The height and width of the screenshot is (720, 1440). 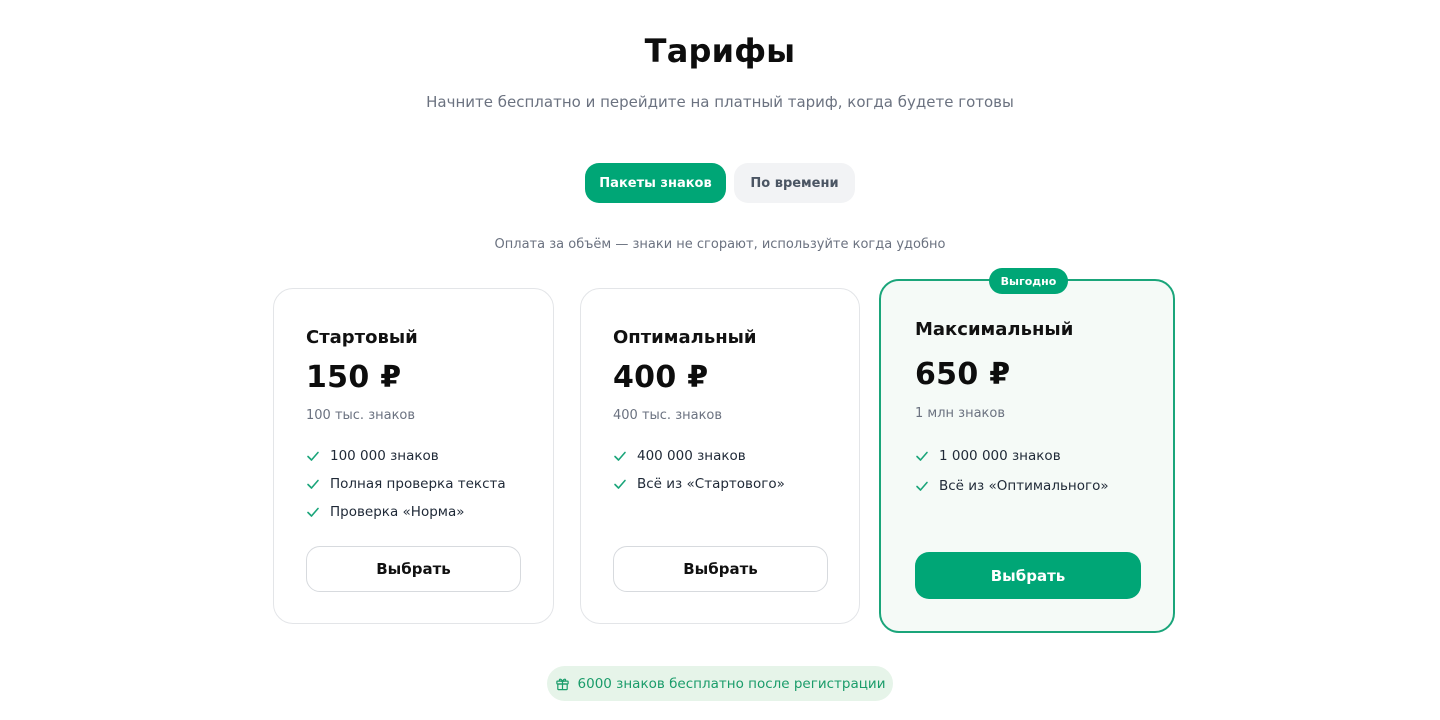 What do you see at coordinates (361, 415) in the screenshot?
I see `plan-volume: 100 тыс. знаков` at bounding box center [361, 415].